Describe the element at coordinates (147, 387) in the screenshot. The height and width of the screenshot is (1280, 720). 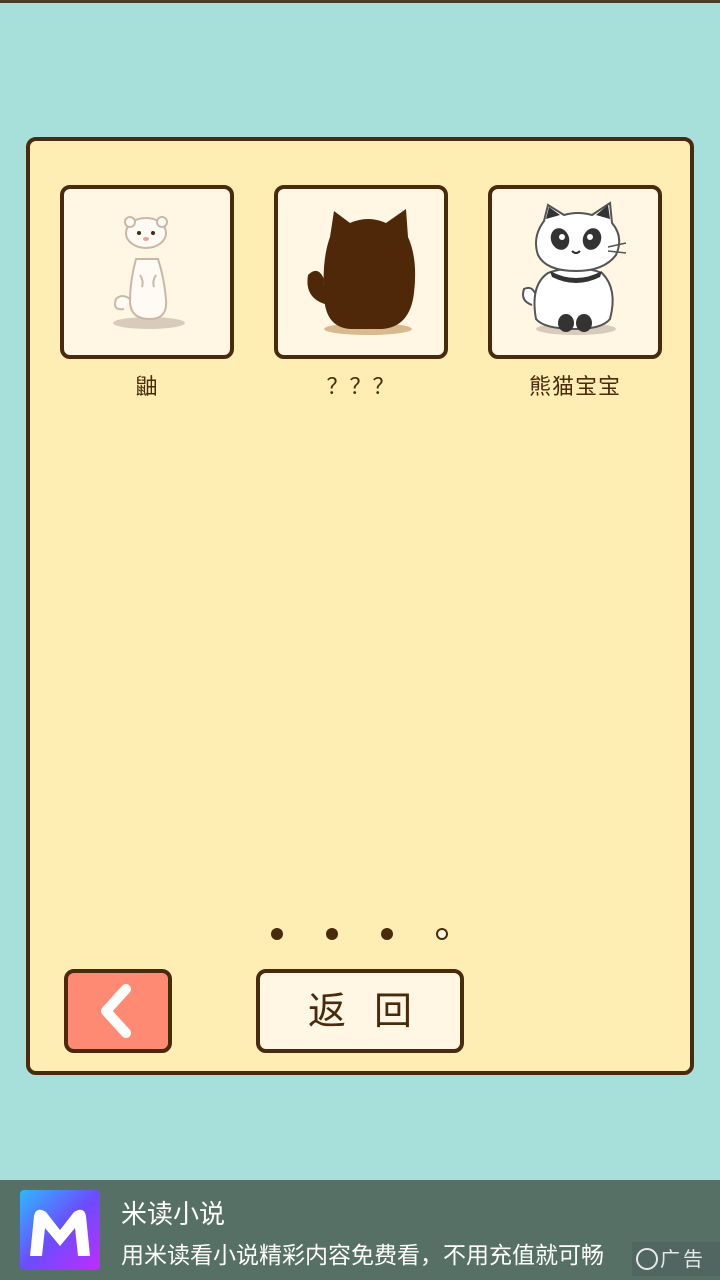
I see `pet-name-label: 鼬` at that location.